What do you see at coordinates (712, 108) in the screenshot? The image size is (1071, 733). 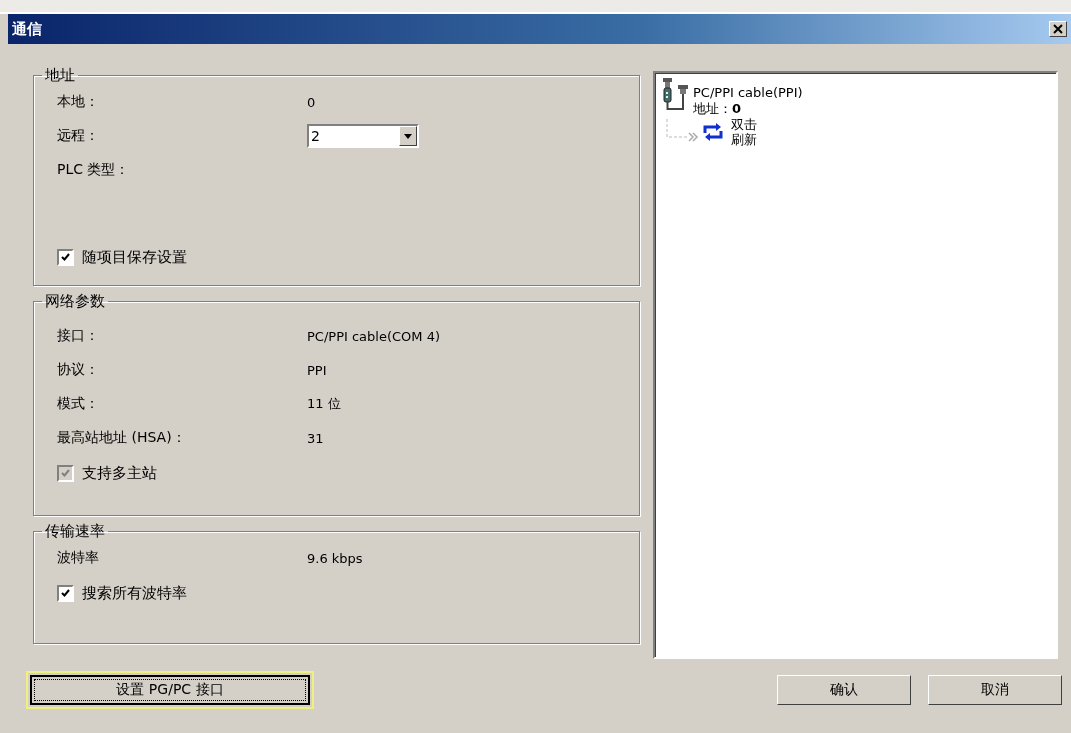 I see `address-label: 地址：` at bounding box center [712, 108].